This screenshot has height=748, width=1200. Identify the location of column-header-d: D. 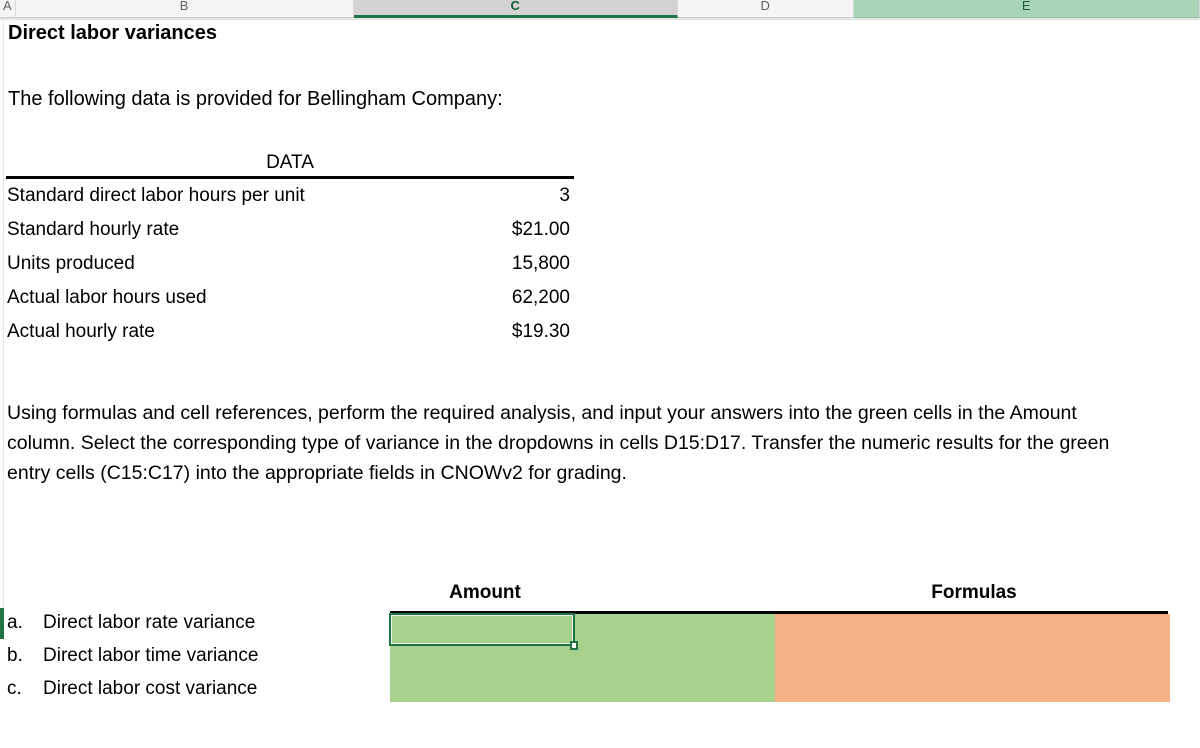
(766, 9).